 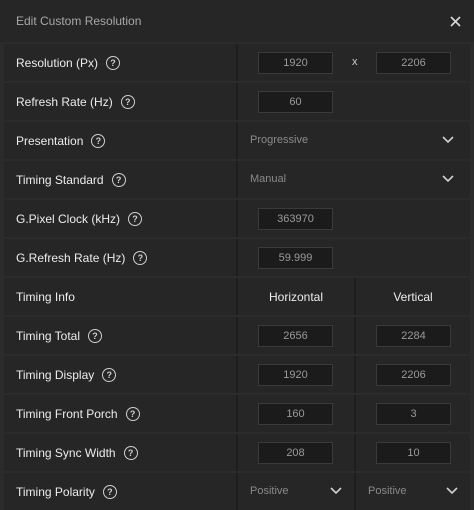 I want to click on value-cell-vertical: 10, so click(x=413, y=452).